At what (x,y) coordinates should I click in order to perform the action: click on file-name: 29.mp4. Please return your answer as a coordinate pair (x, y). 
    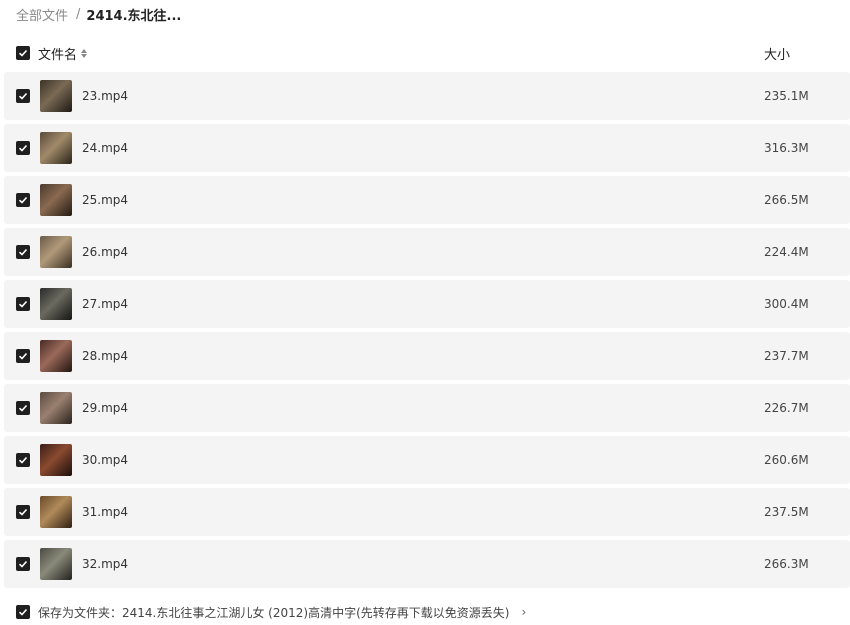
    Looking at the image, I should click on (105, 408).